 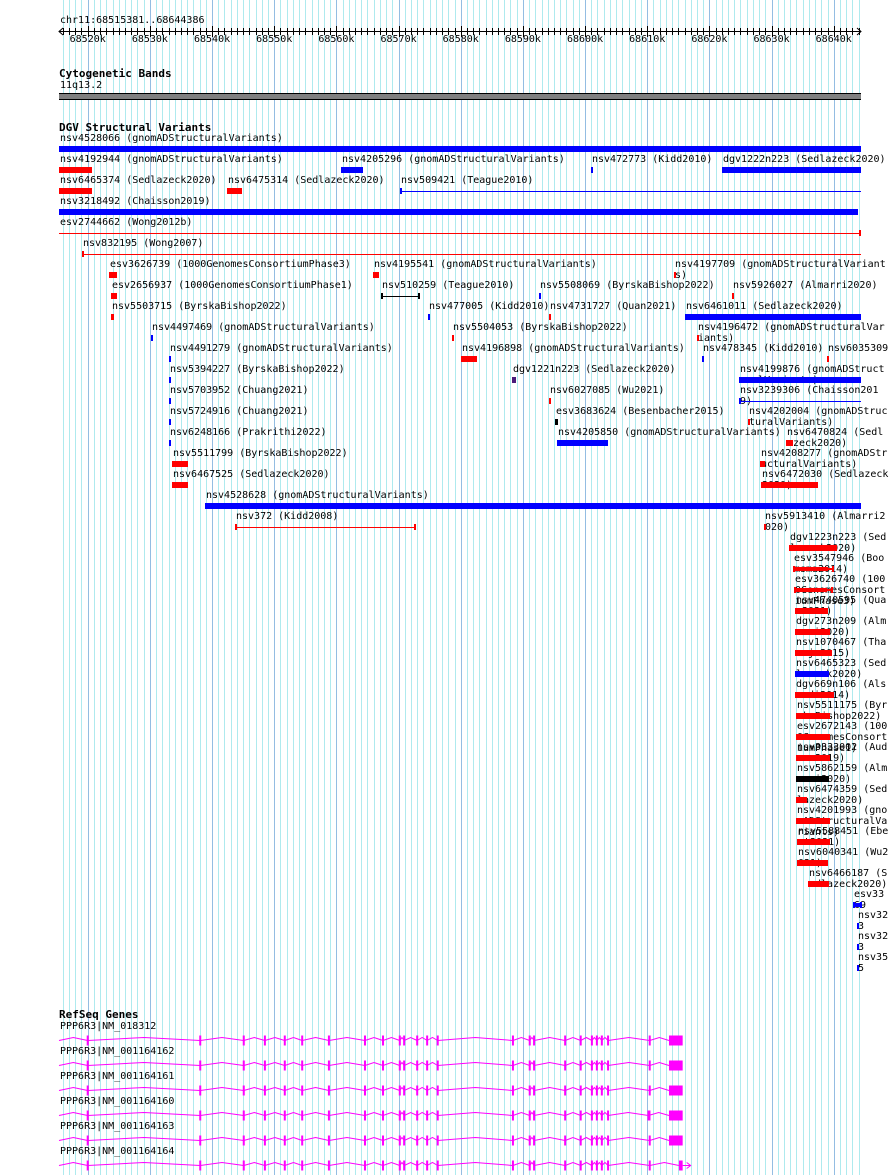 What do you see at coordinates (248, 432) in the screenshot?
I see `sv-feature-label: nsv6248166 (Prakrithi2022)` at bounding box center [248, 432].